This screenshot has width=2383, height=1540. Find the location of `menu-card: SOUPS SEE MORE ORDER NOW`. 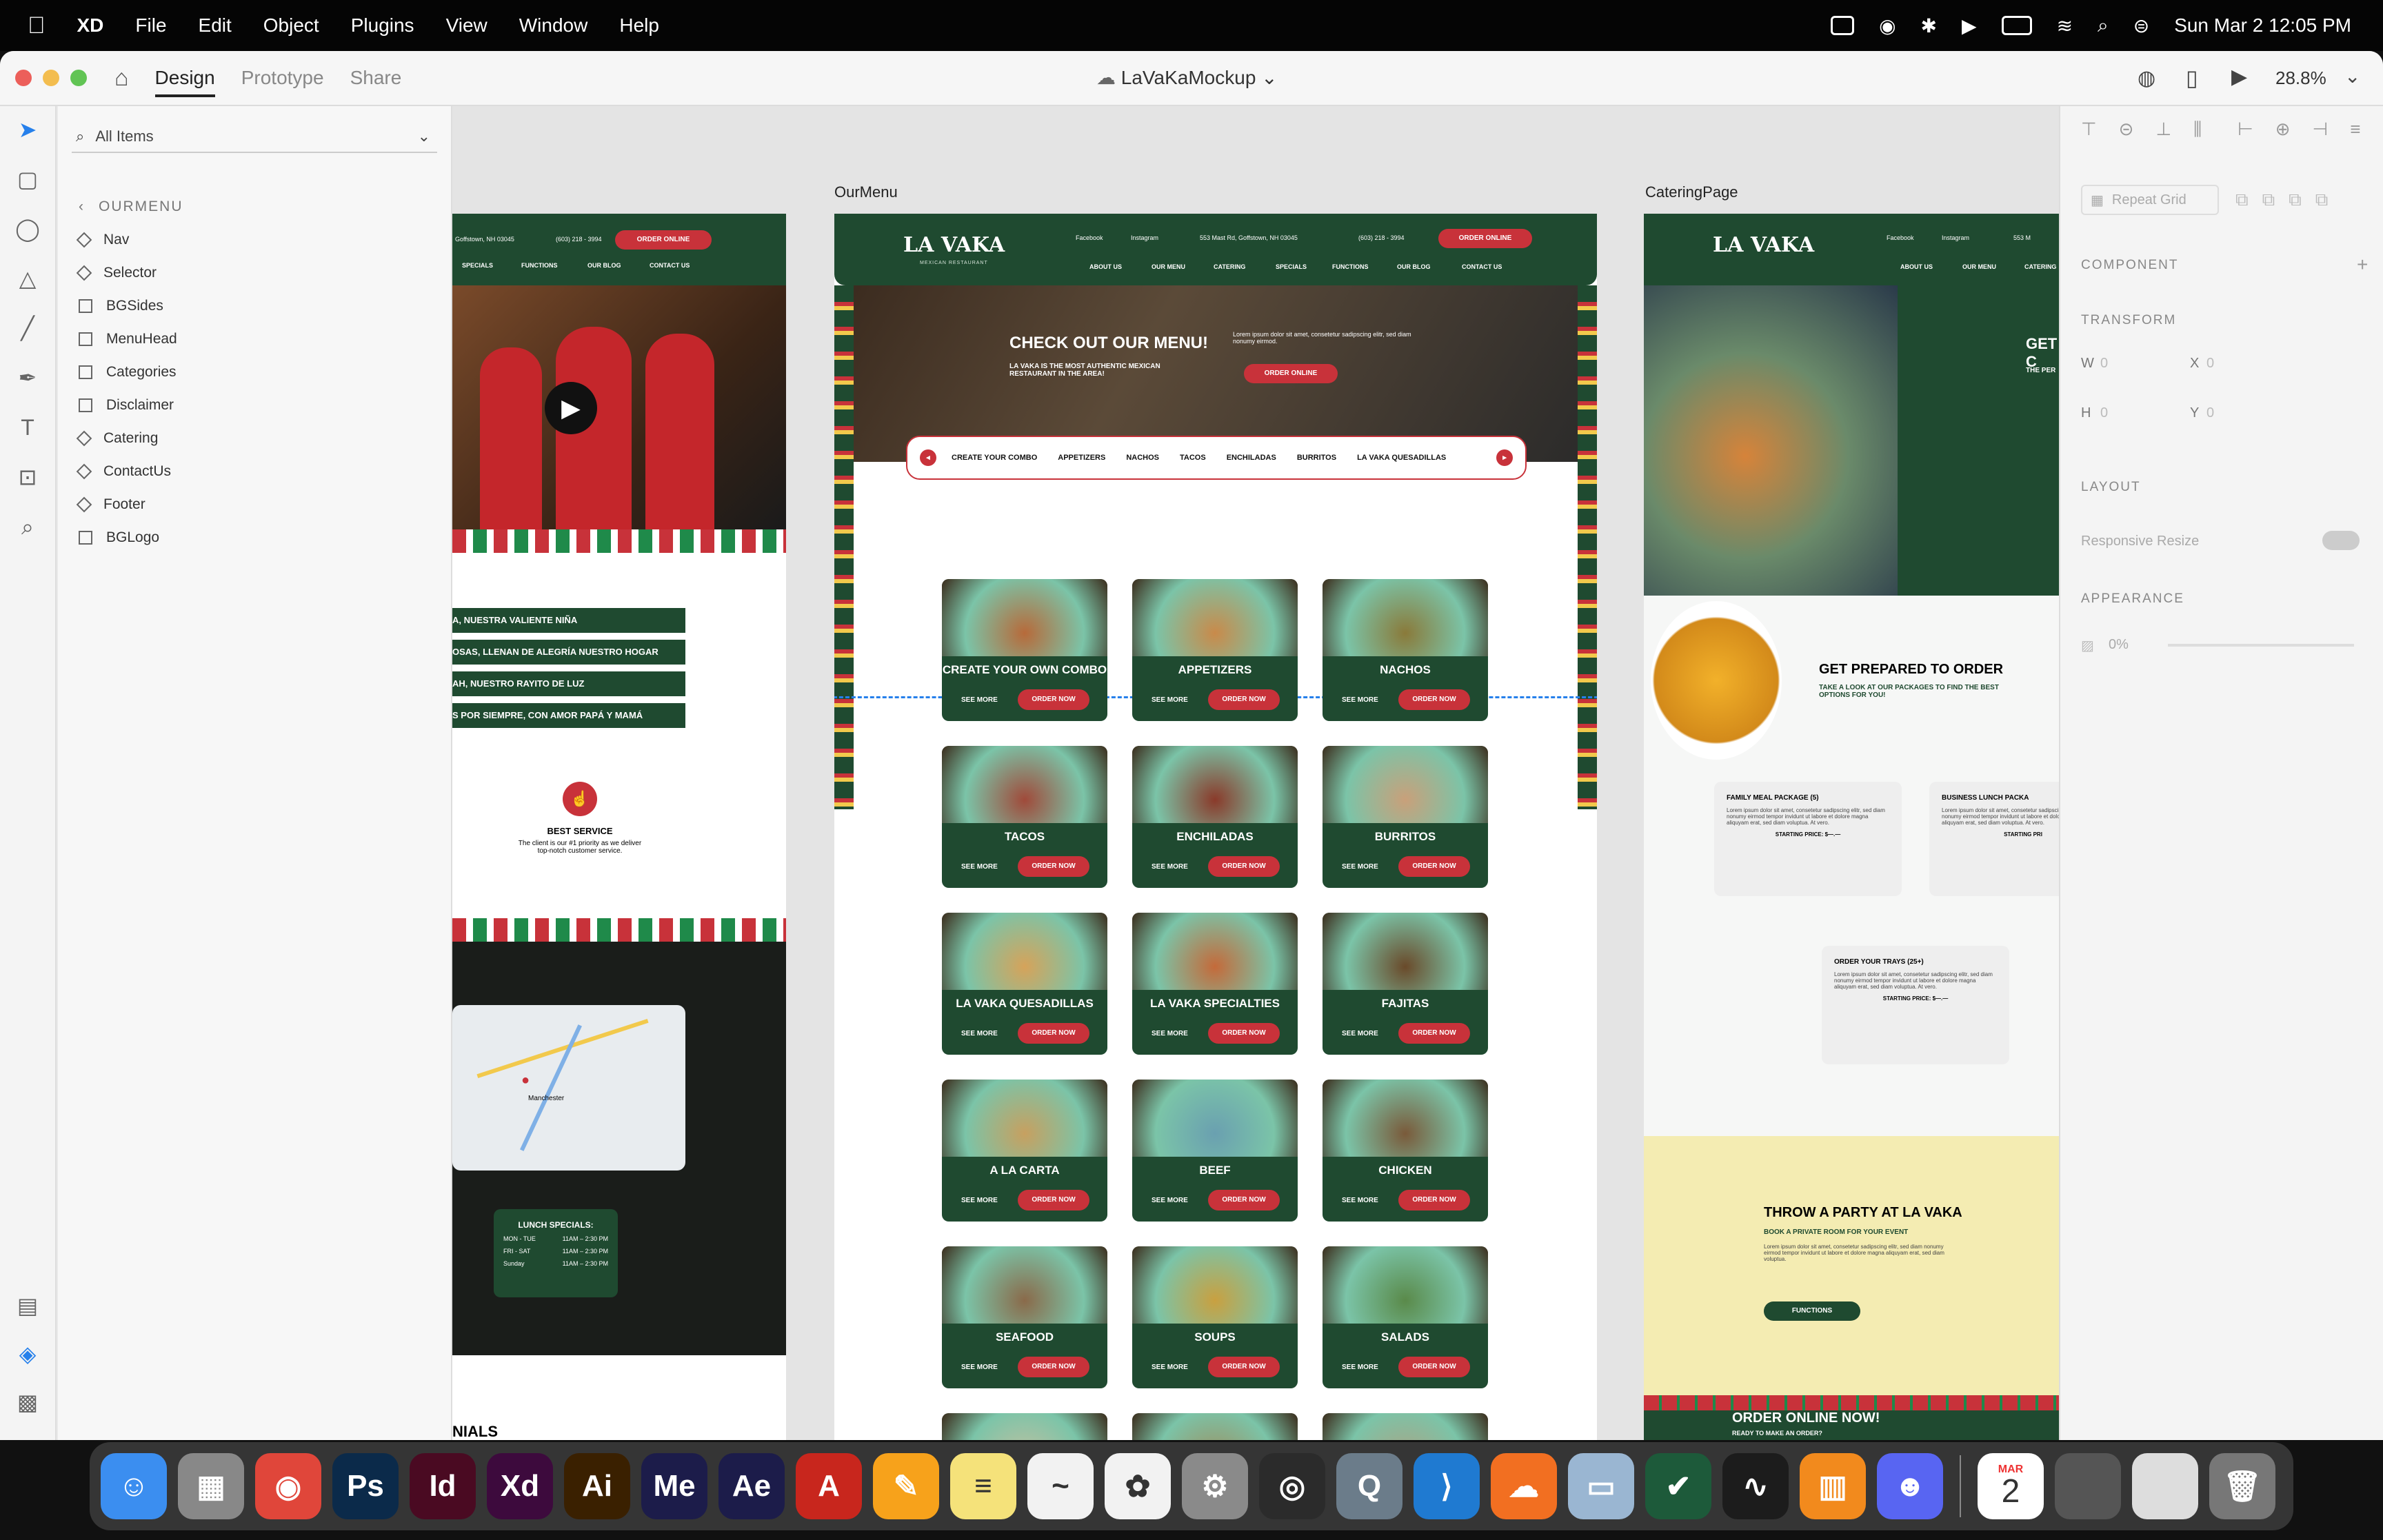

menu-card: SOUPS SEE MORE ORDER NOW is located at coordinates (1215, 1317).